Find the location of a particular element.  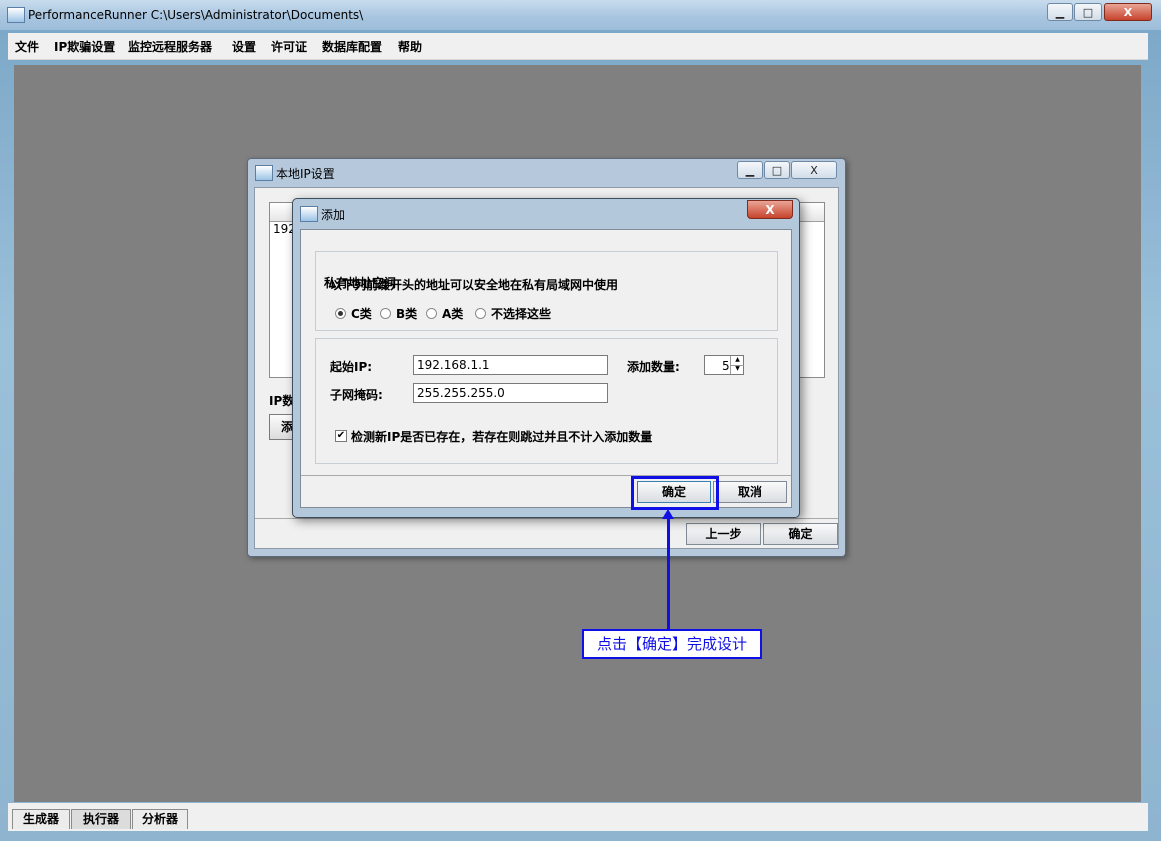

menu-help: 帮助 is located at coordinates (410, 46).